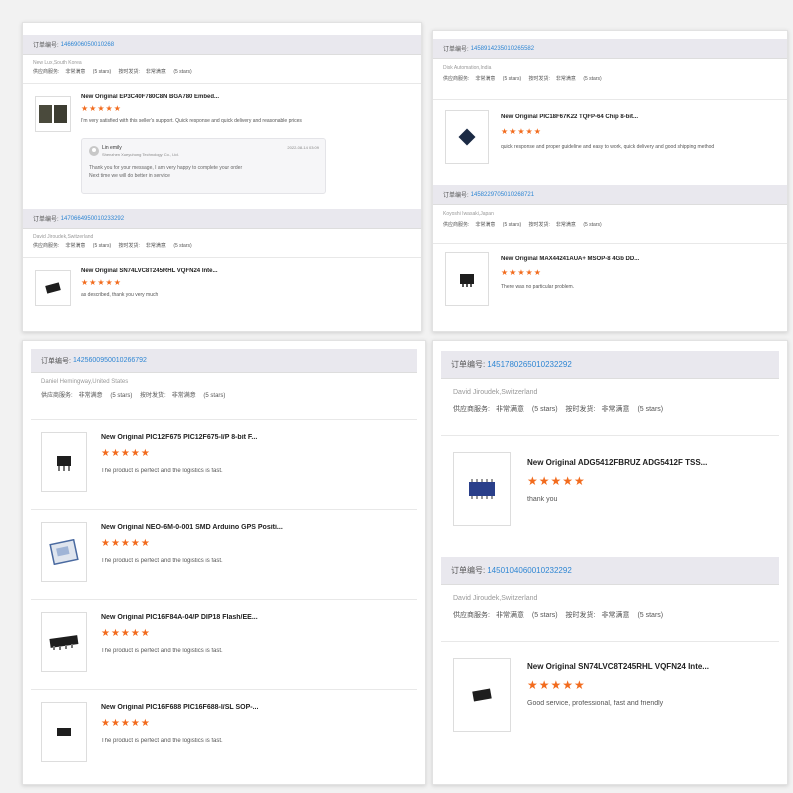  I want to click on sop-chip-icon, so click(64, 732).